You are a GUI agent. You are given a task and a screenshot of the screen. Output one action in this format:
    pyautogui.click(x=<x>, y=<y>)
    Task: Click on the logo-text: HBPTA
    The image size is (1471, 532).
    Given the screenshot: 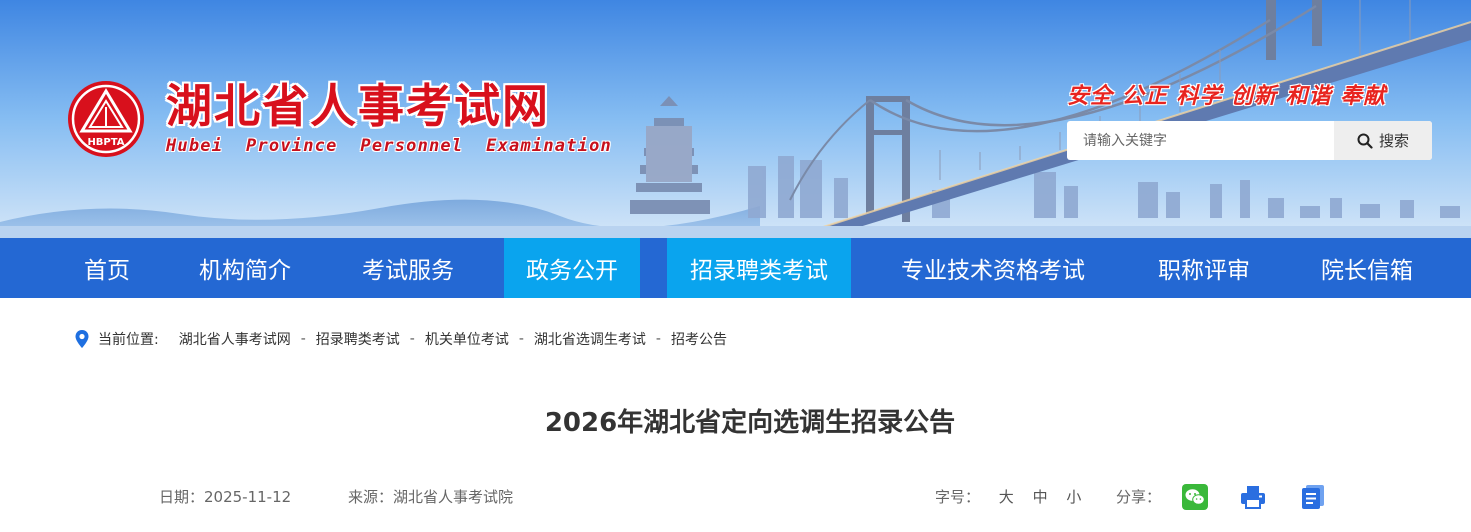 What is the action you would take?
    pyautogui.click(x=105, y=142)
    